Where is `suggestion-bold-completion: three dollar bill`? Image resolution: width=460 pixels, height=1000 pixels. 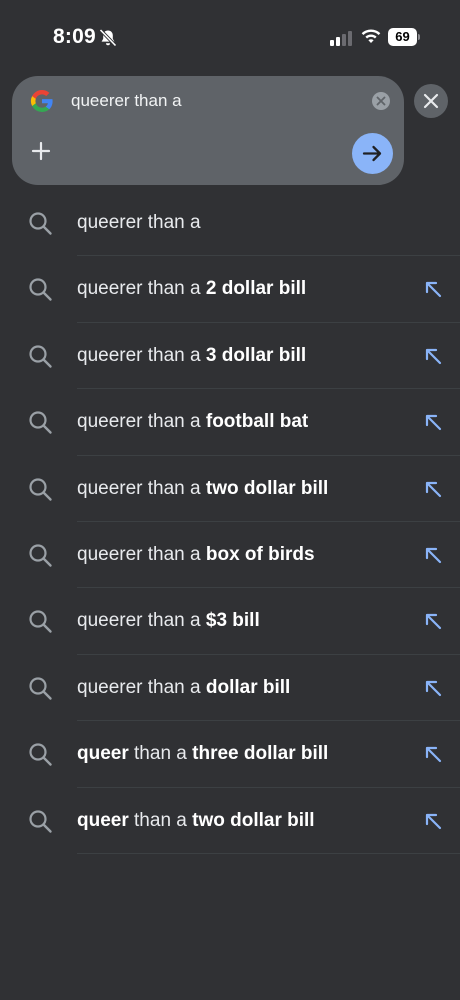
suggestion-bold-completion: three dollar bill is located at coordinates (260, 754).